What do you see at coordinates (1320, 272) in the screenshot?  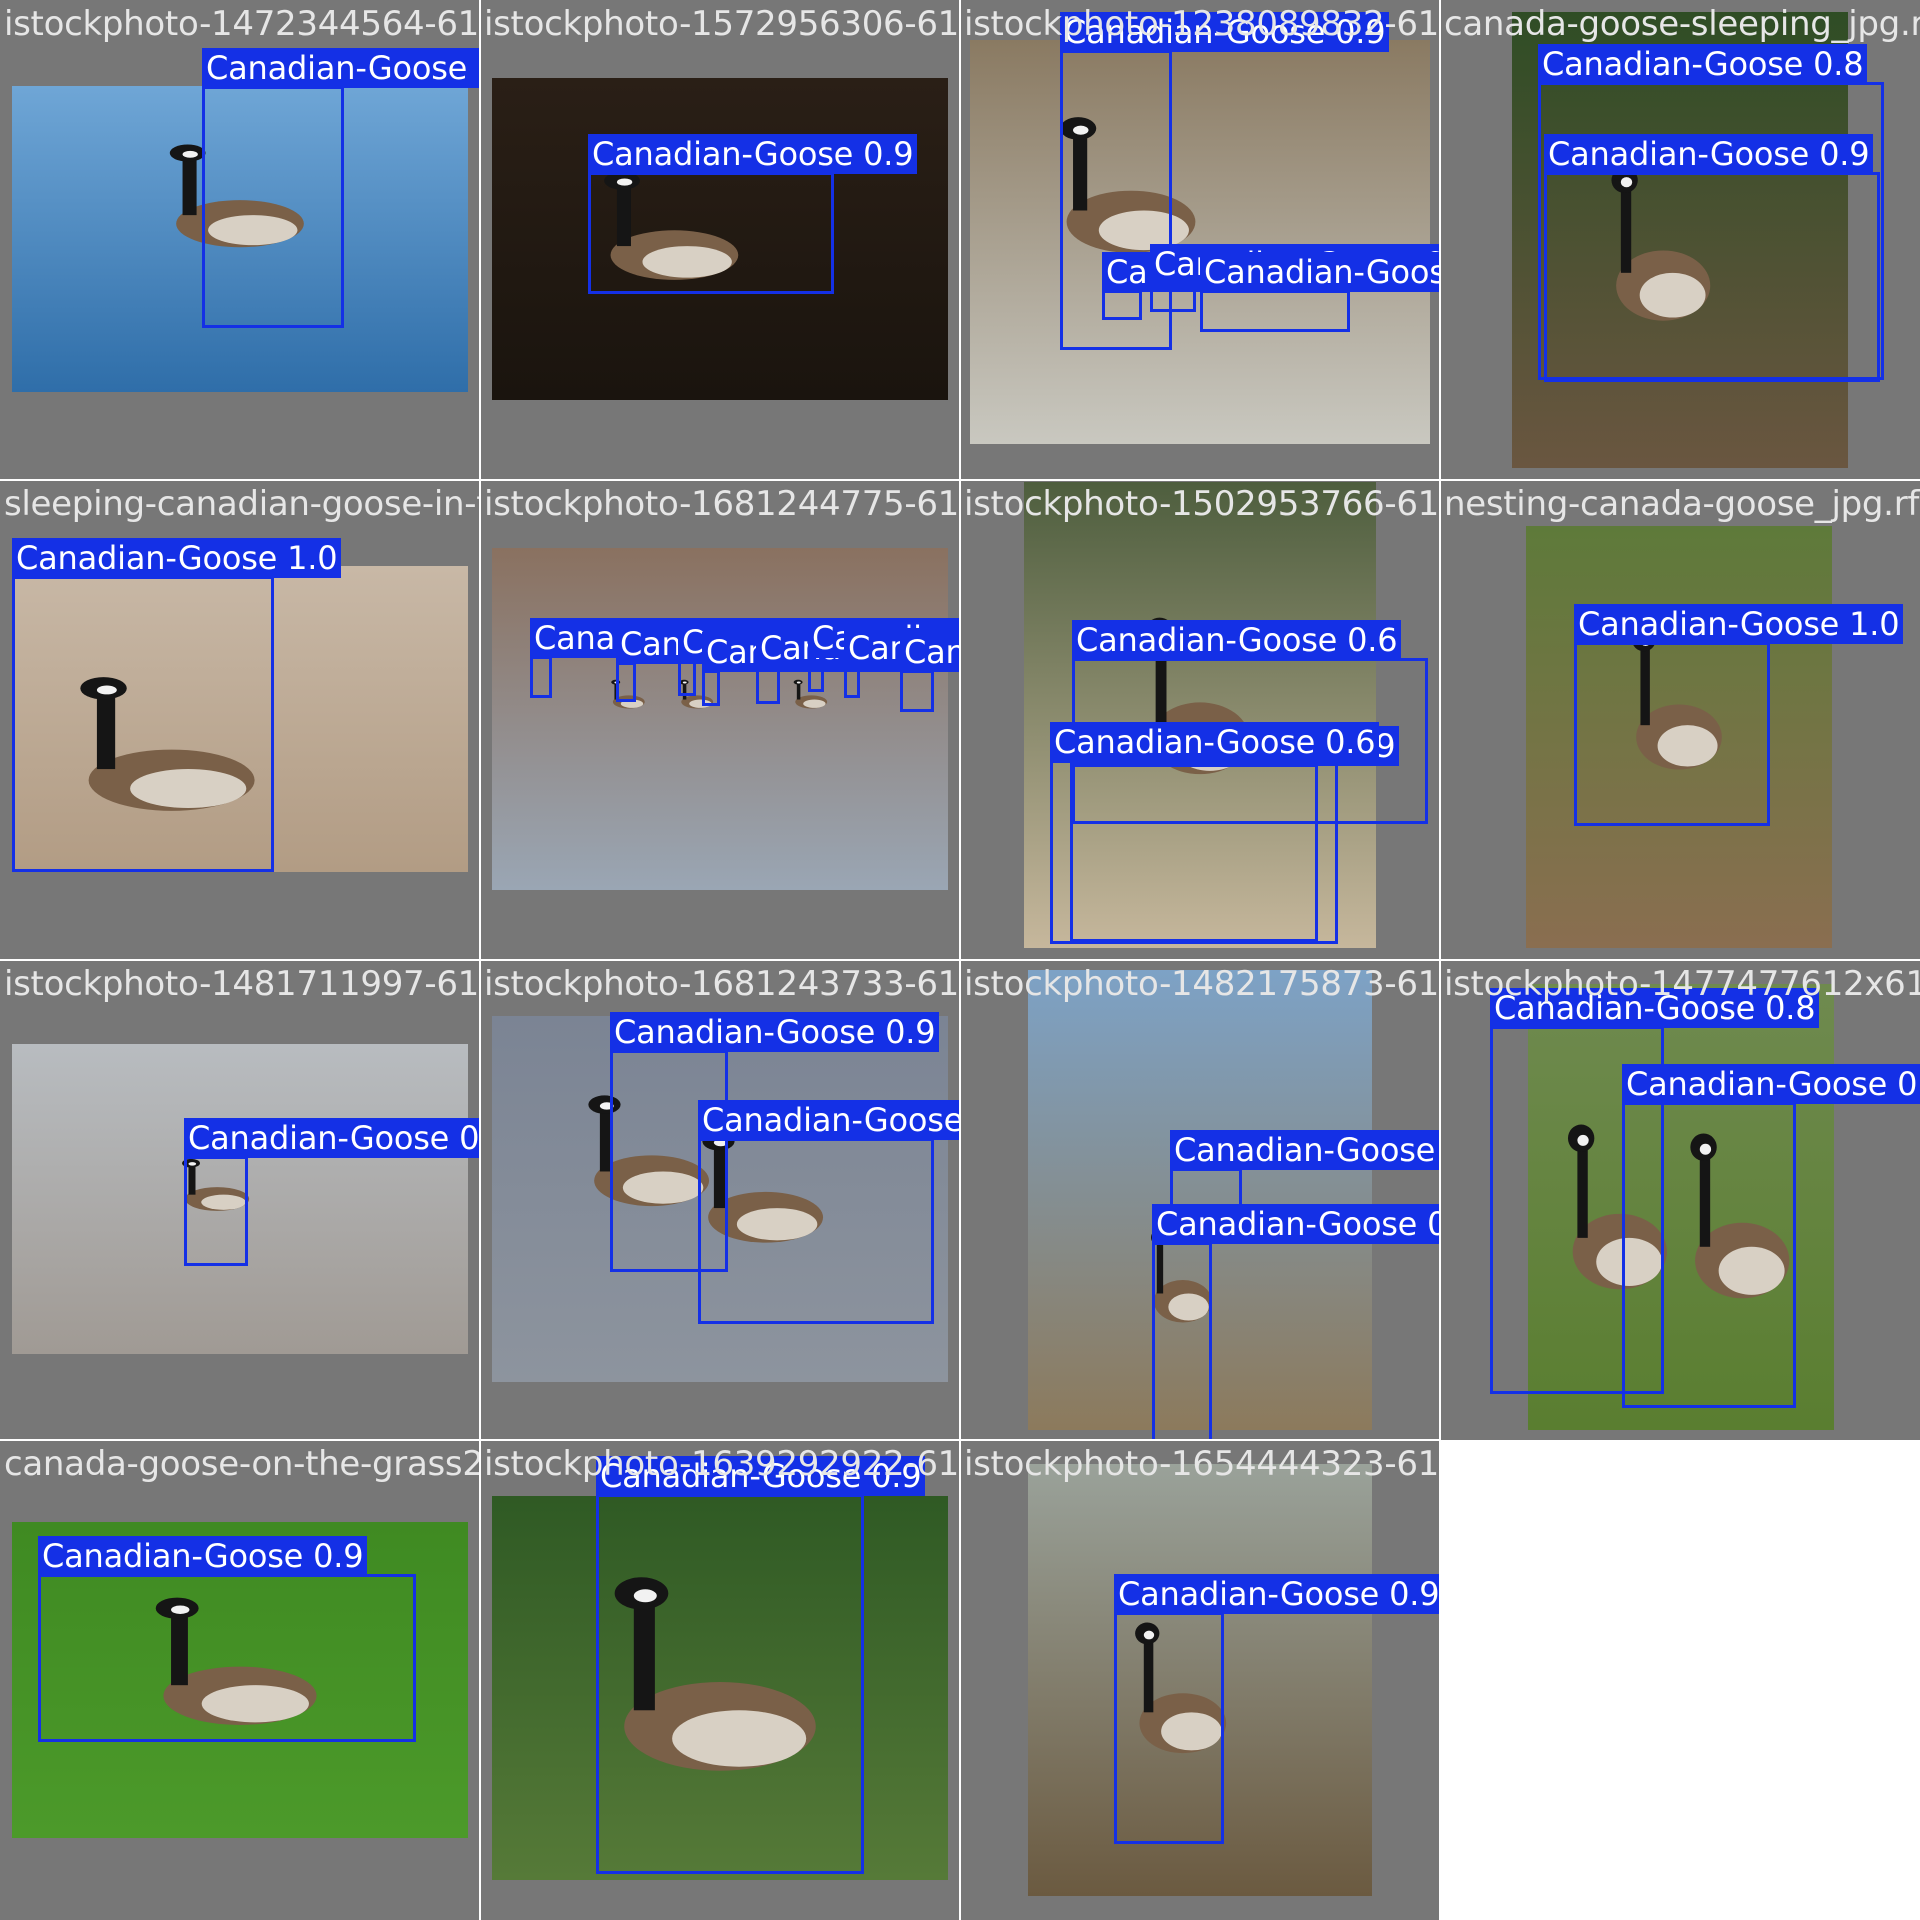 I see `detection-label: Canadian-Goose 0.3` at bounding box center [1320, 272].